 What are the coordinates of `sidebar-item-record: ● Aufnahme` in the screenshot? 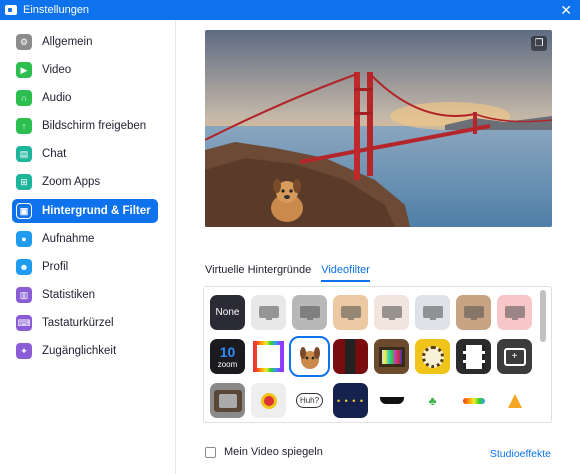 It's located at (85, 239).